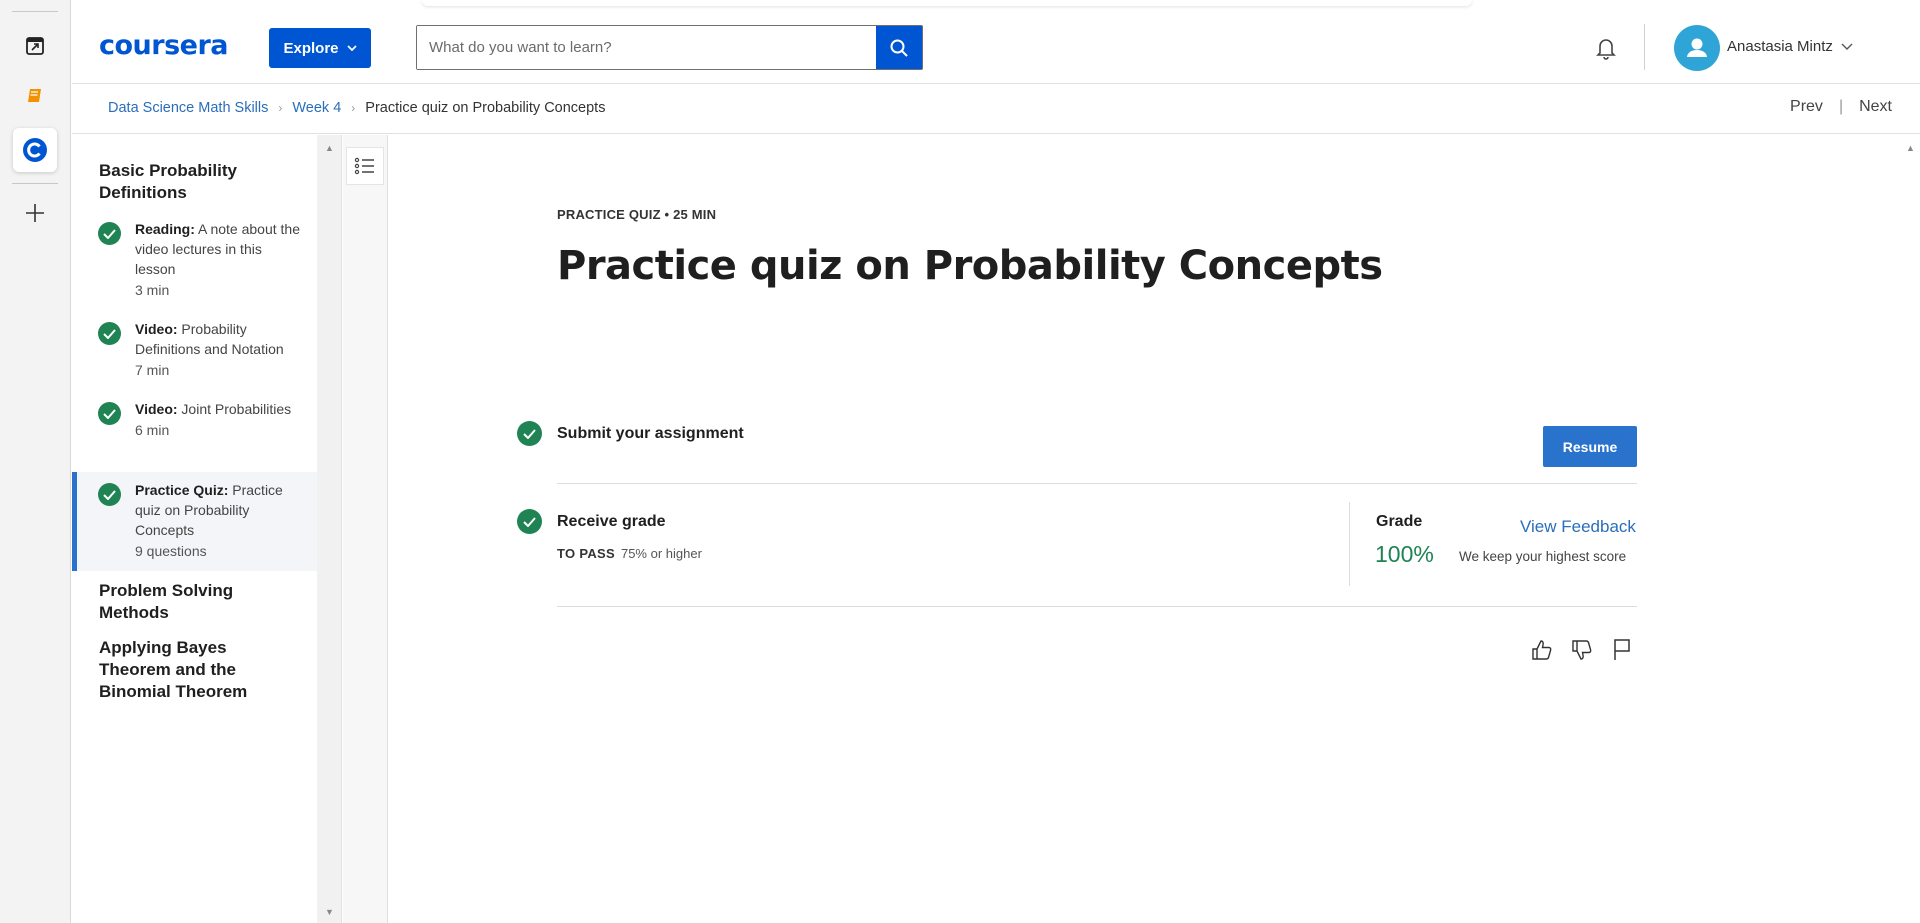 The width and height of the screenshot is (1920, 923). What do you see at coordinates (316, 108) in the screenshot?
I see `breadcrumb-week: Week 4` at bounding box center [316, 108].